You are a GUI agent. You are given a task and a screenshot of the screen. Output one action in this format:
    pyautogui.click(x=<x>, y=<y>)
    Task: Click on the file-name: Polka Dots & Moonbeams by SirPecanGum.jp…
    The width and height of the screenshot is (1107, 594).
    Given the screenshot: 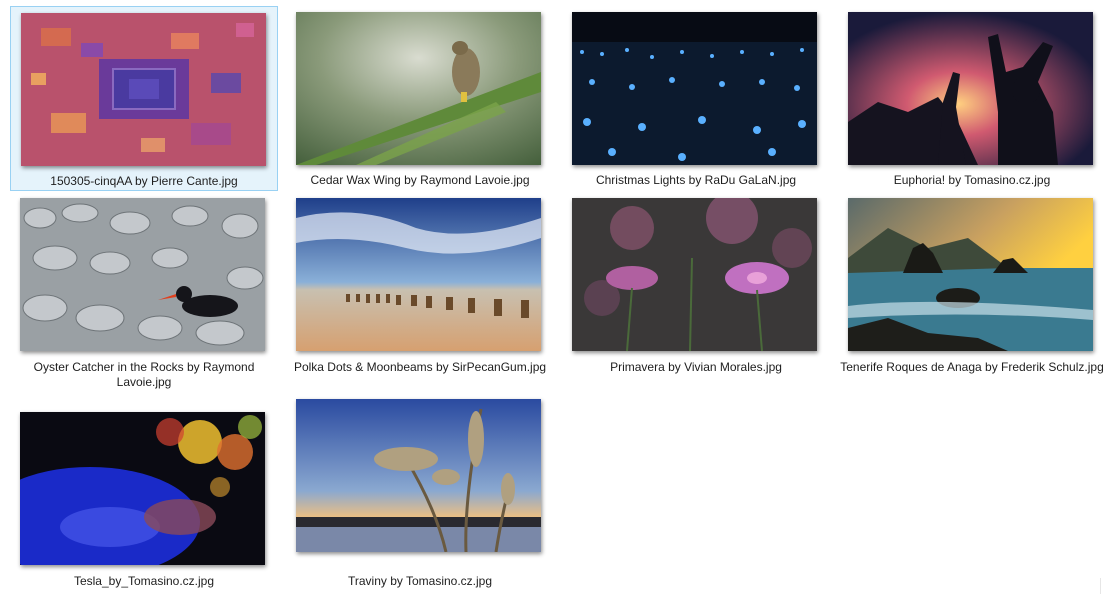 What is the action you would take?
    pyautogui.click(x=420, y=367)
    